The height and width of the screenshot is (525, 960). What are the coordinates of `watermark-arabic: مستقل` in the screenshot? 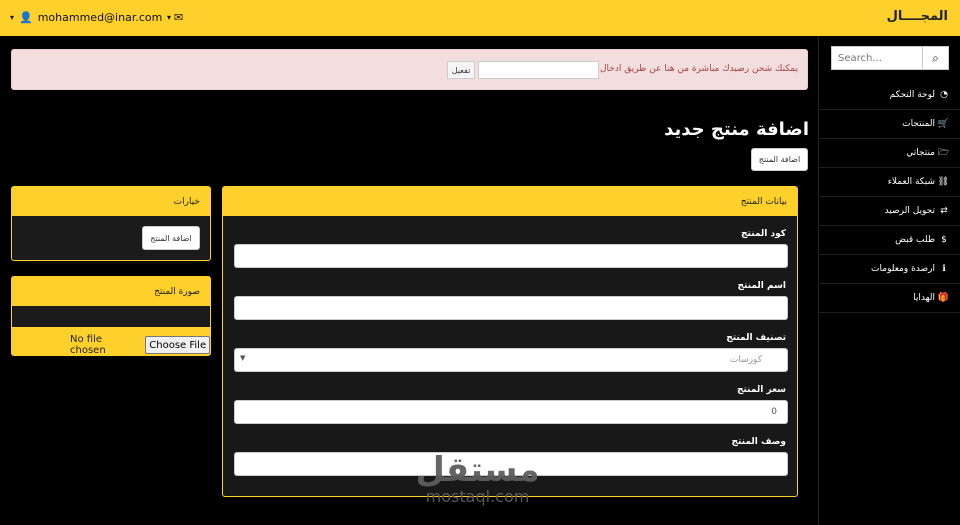 It's located at (477, 470).